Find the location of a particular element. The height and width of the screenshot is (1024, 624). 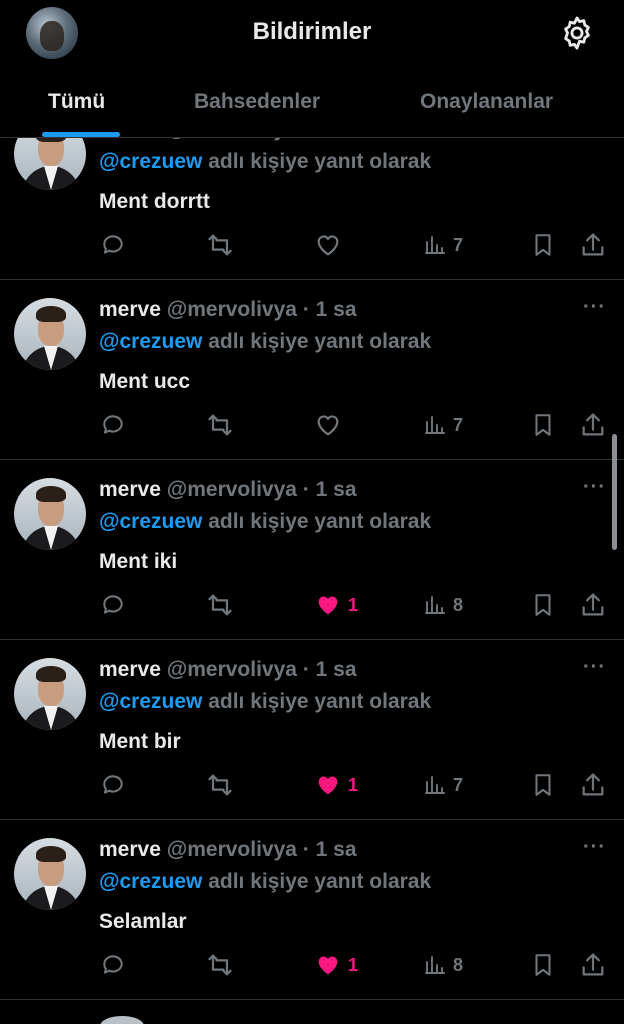

reply-context: @crezuew adlı kişiye yanıt olarak is located at coordinates (265, 522).